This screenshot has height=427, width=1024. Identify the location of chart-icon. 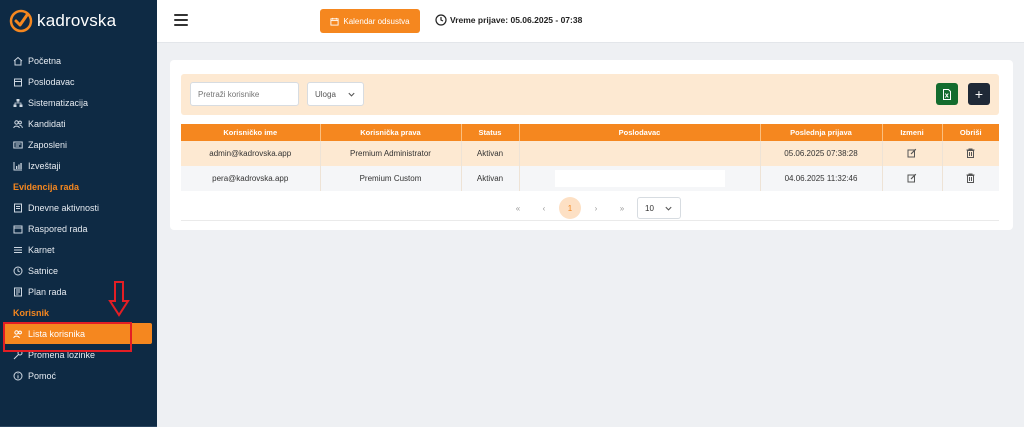
(18, 166).